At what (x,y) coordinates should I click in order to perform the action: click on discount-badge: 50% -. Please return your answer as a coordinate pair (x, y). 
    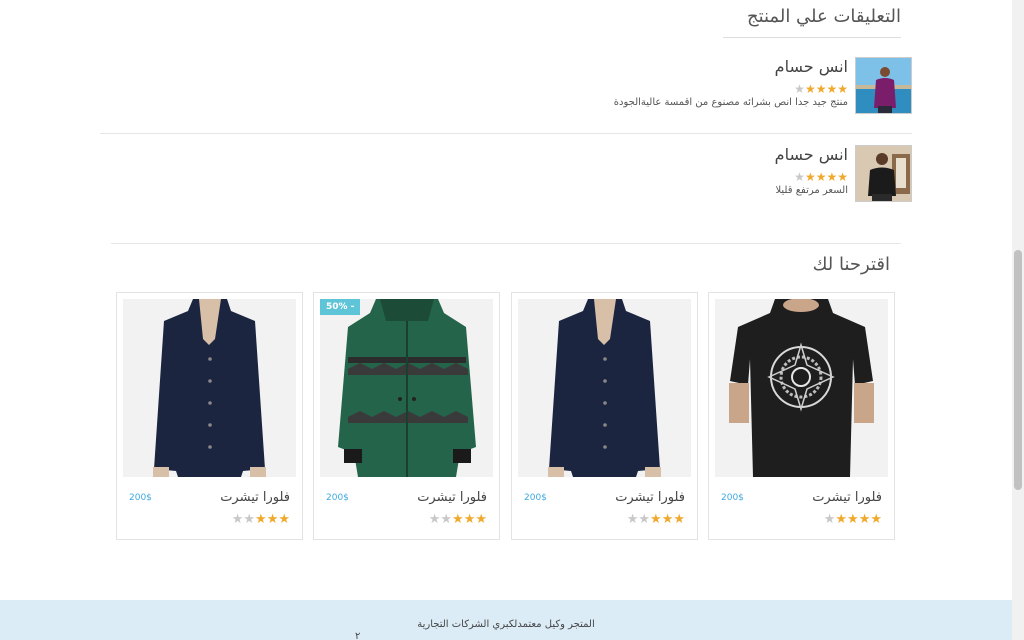
    Looking at the image, I should click on (340, 307).